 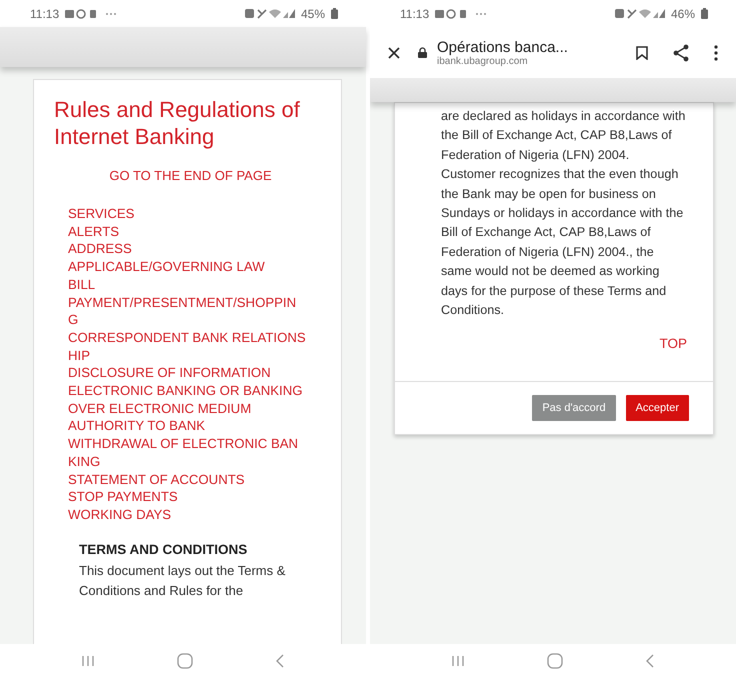 I want to click on accept-button: Accepter, so click(x=657, y=408).